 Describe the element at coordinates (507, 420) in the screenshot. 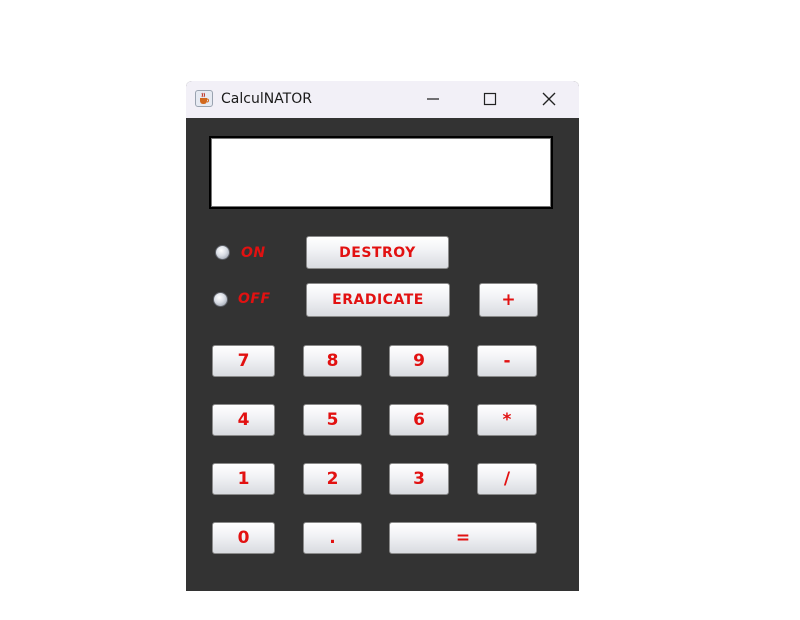

I see `multiply-button: *` at that location.